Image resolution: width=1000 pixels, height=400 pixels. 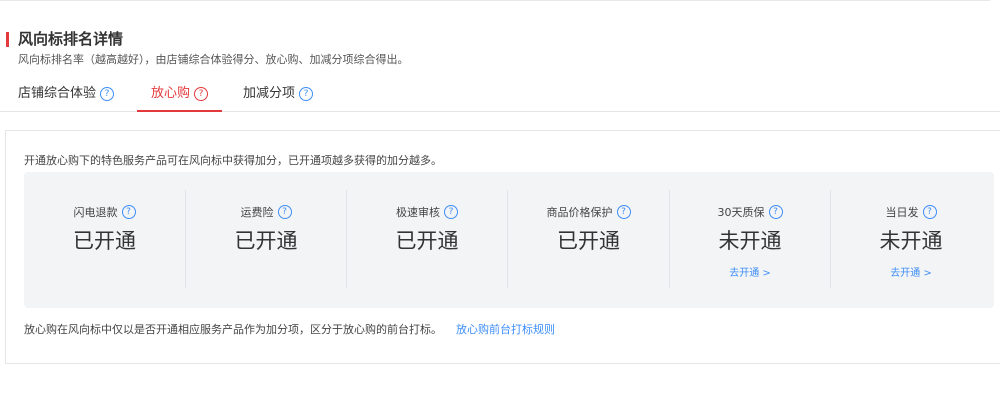 What do you see at coordinates (902, 212) in the screenshot?
I see `service-name: 当日发` at bounding box center [902, 212].